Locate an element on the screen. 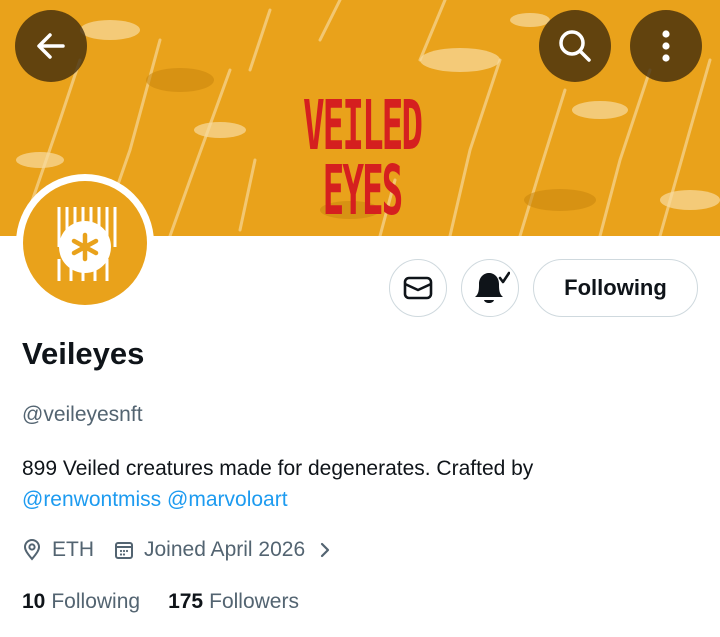  location-text: ETH is located at coordinates (73, 549).